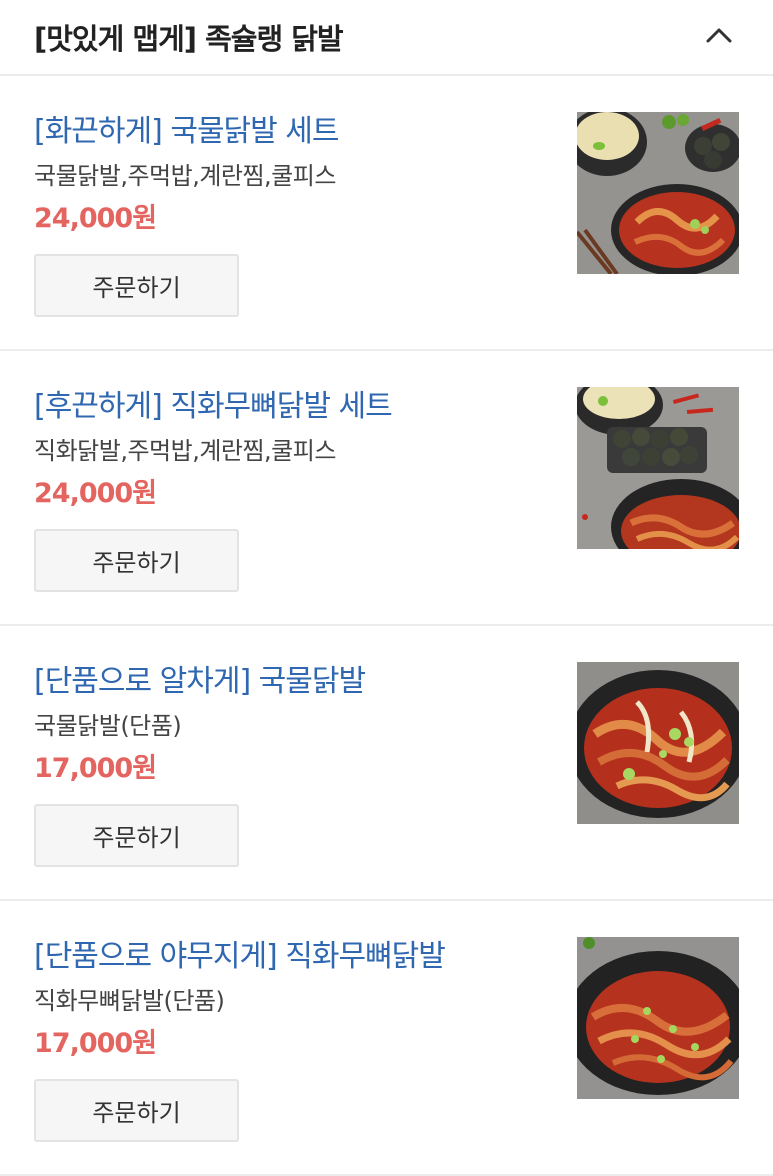  Describe the element at coordinates (386, 38) in the screenshot. I see `menu-category-header: [맛있게 맵게] 족슐랭 닭발` at that location.